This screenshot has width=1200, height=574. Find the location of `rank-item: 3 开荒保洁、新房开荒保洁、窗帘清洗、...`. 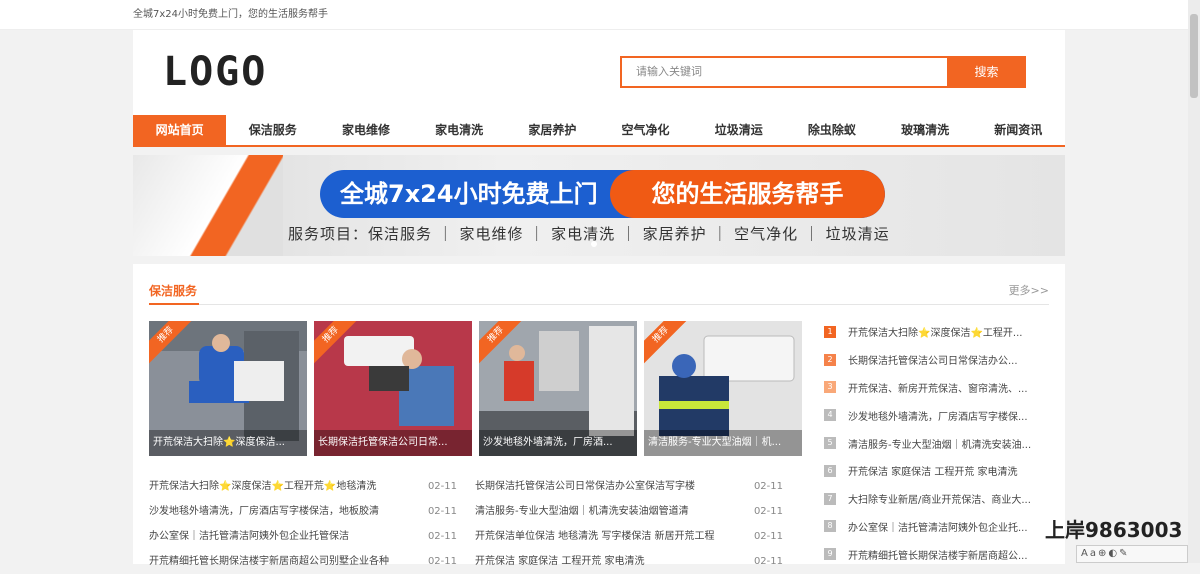

rank-item: 3 开荒保洁、新房开荒保洁、窗帘清洗、... is located at coordinates (936, 388).